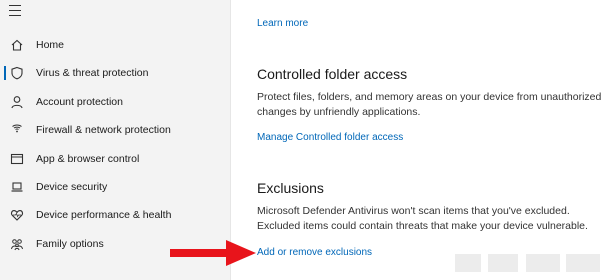 The image size is (614, 280). I want to click on sidebar-item-virus-threat-protection: Virus & threat protection, so click(114, 73).